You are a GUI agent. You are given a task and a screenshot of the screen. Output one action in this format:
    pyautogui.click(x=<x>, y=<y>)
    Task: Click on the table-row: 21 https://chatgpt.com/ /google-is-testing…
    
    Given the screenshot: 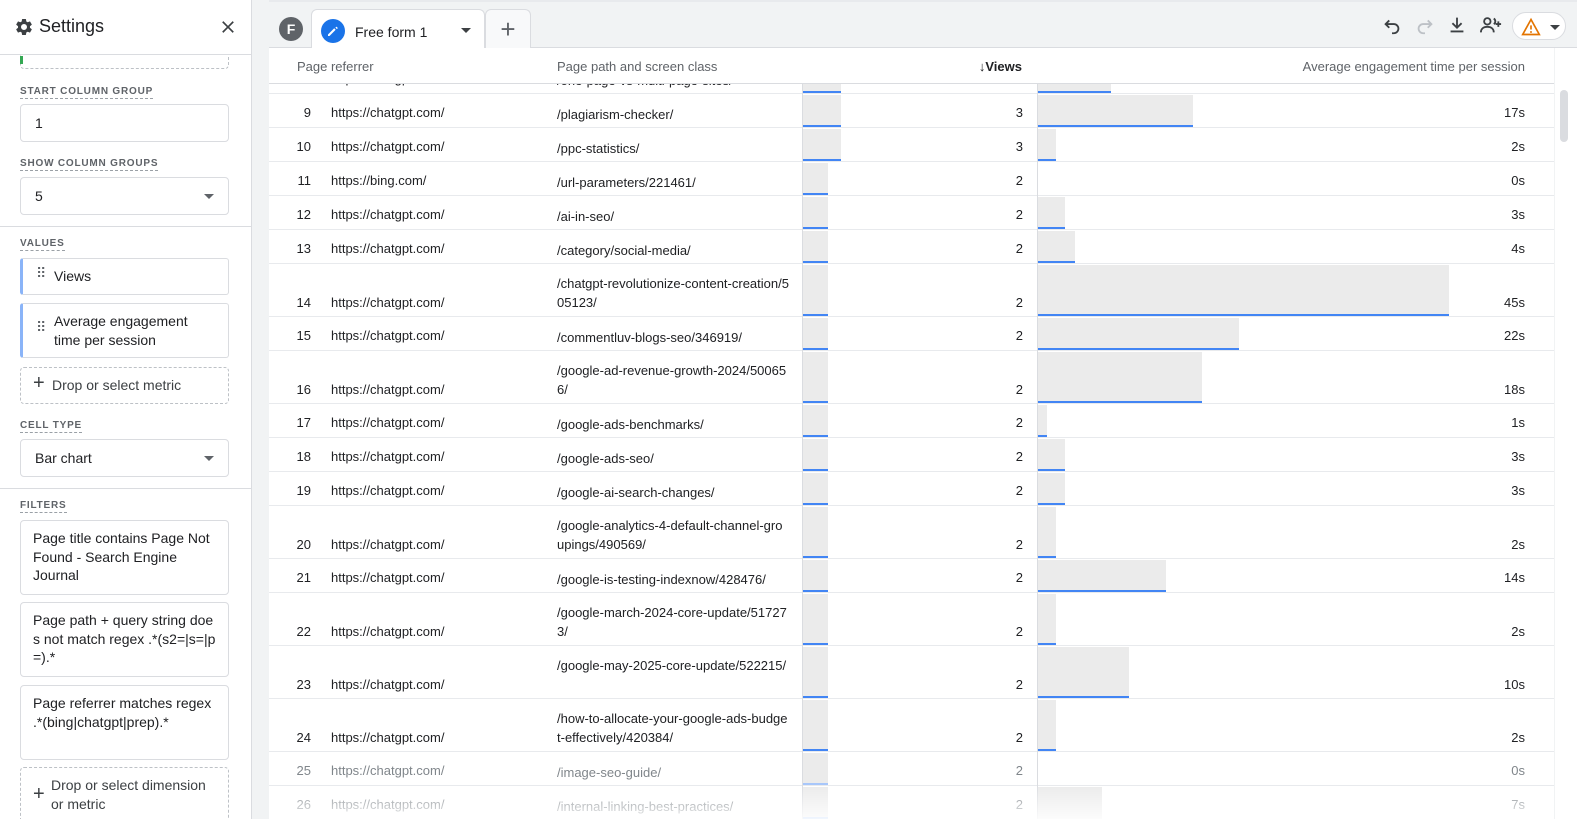 What is the action you would take?
    pyautogui.click(x=911, y=576)
    